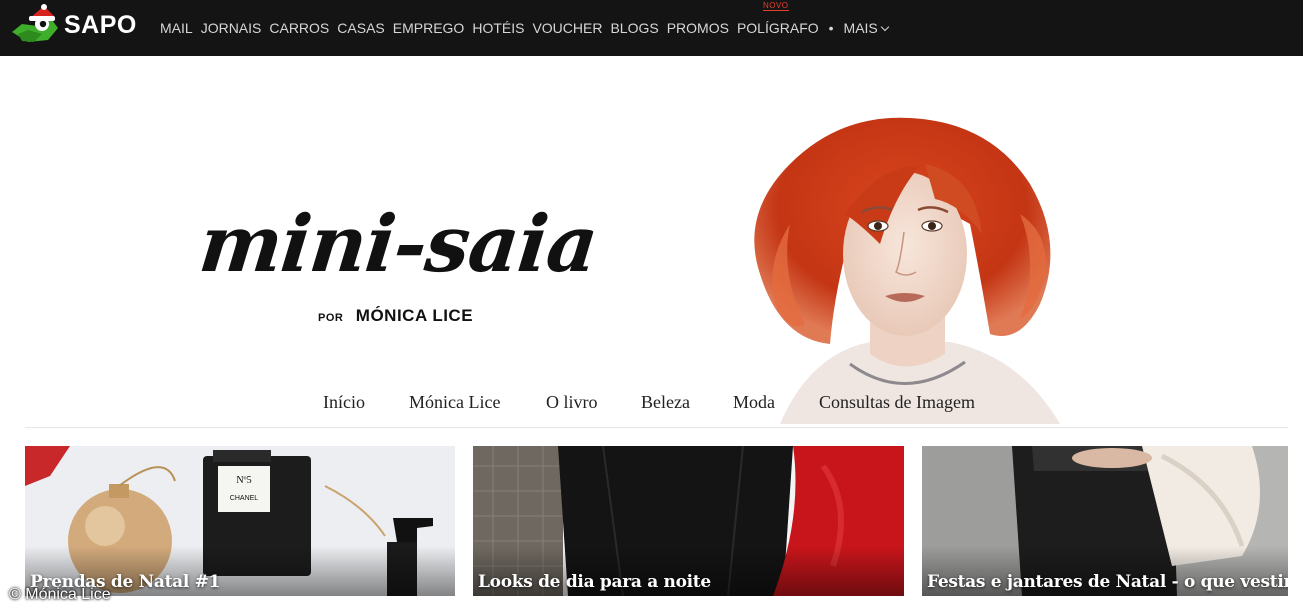 Image resolution: width=1303 pixels, height=614 pixels. Describe the element at coordinates (331, 318) in the screenshot. I see `byline-prefix: POR` at that location.